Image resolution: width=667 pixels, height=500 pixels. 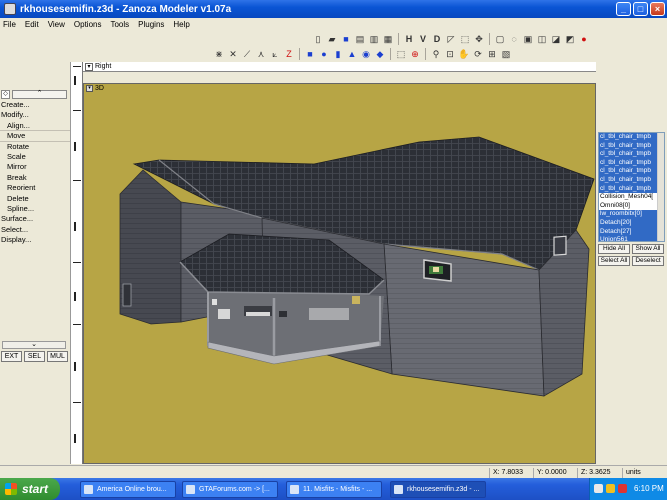 I want to click on close-button: ×, so click(x=657, y=9).